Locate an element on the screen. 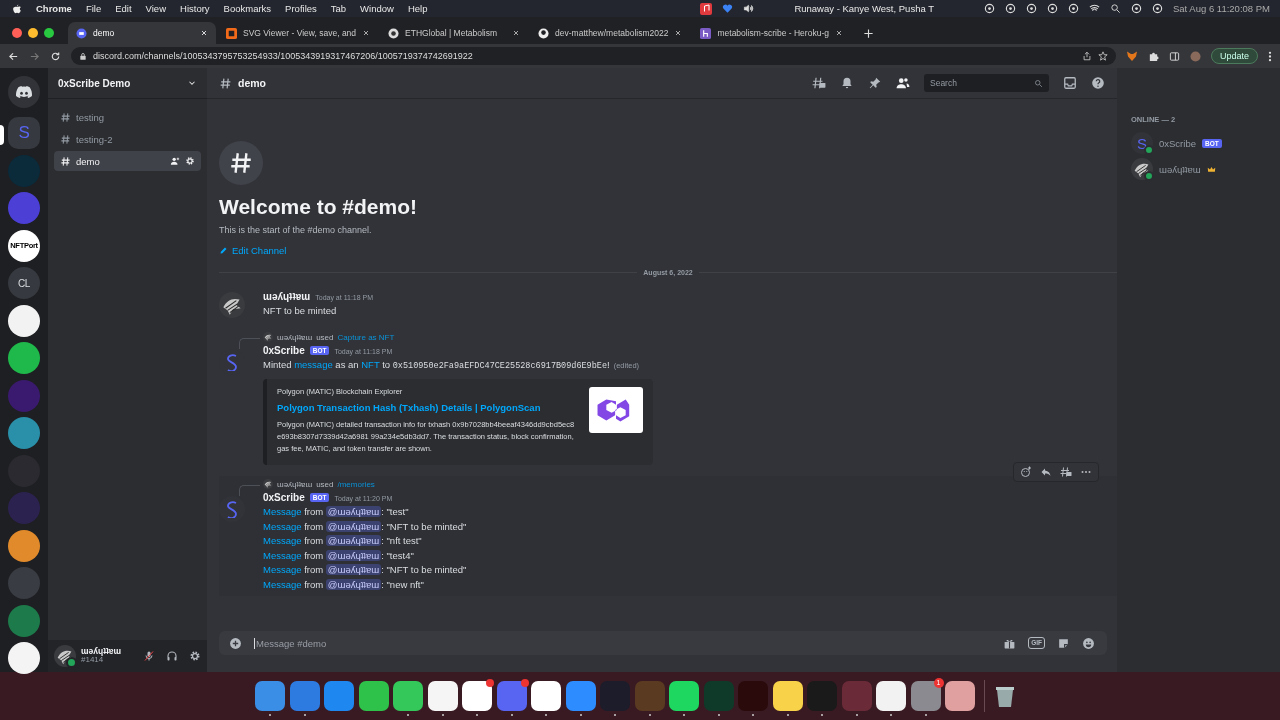 The width and height of the screenshot is (1280, 720). sticker-icon is located at coordinates (1063, 643).